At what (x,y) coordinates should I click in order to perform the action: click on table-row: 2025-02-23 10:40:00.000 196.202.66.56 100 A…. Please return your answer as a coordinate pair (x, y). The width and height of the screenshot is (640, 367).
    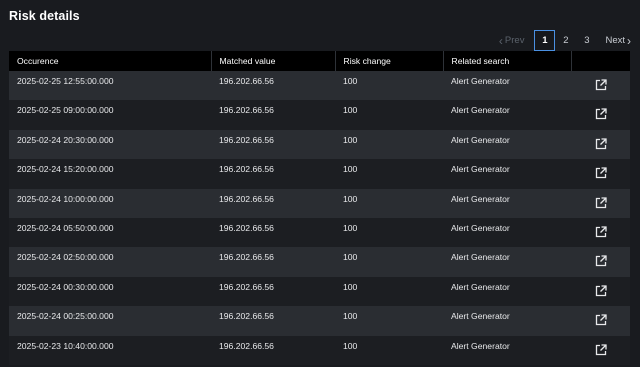
    Looking at the image, I should click on (319, 350).